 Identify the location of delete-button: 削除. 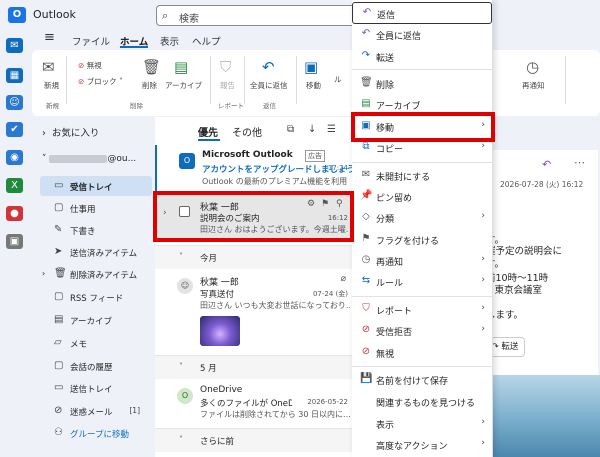
(149, 85).